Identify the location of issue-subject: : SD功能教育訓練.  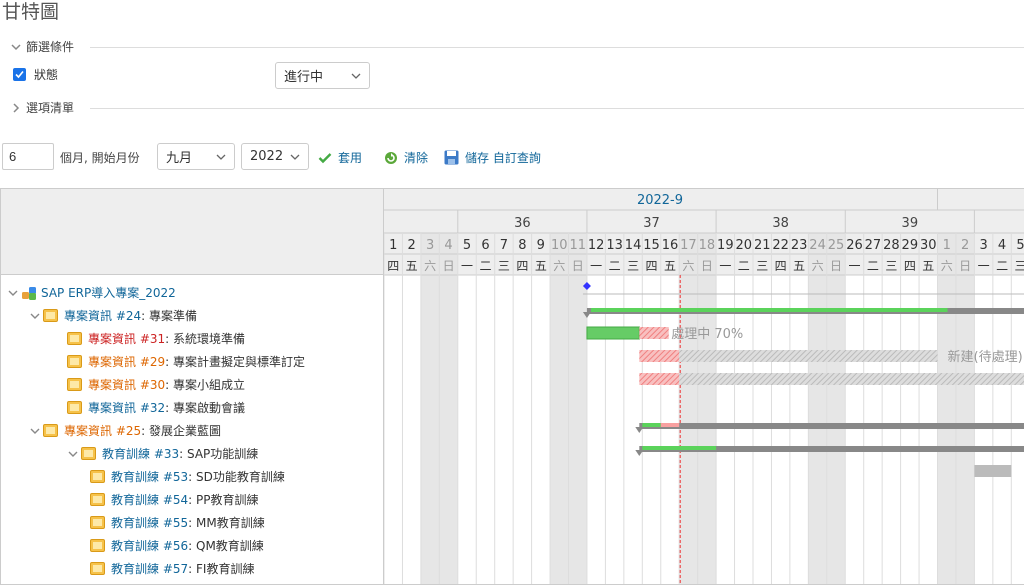
(236, 477).